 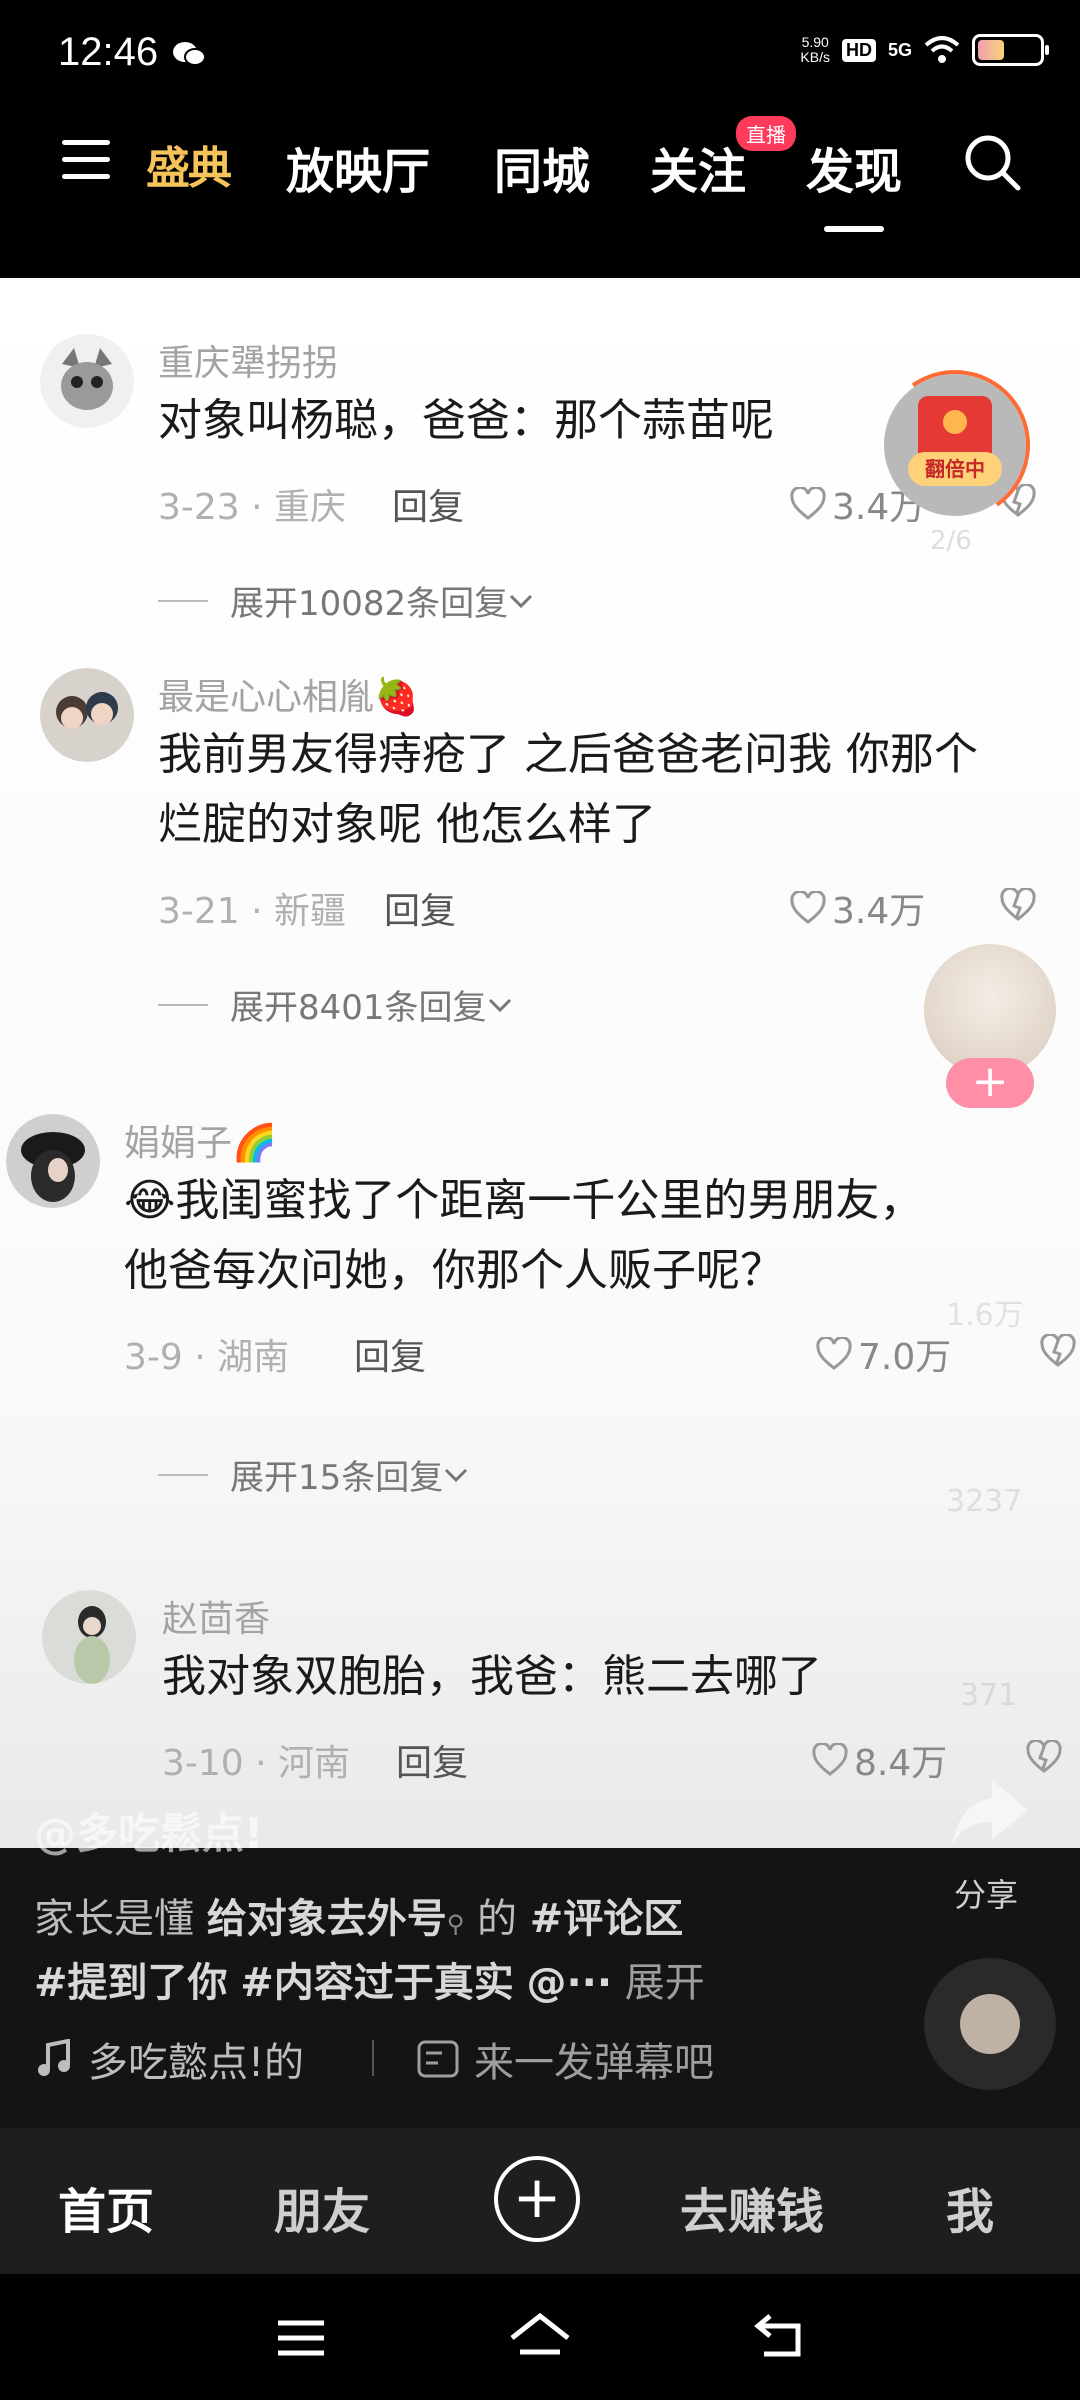 I want to click on danmu-input: 来一发弹幕吧, so click(x=565, y=2059).